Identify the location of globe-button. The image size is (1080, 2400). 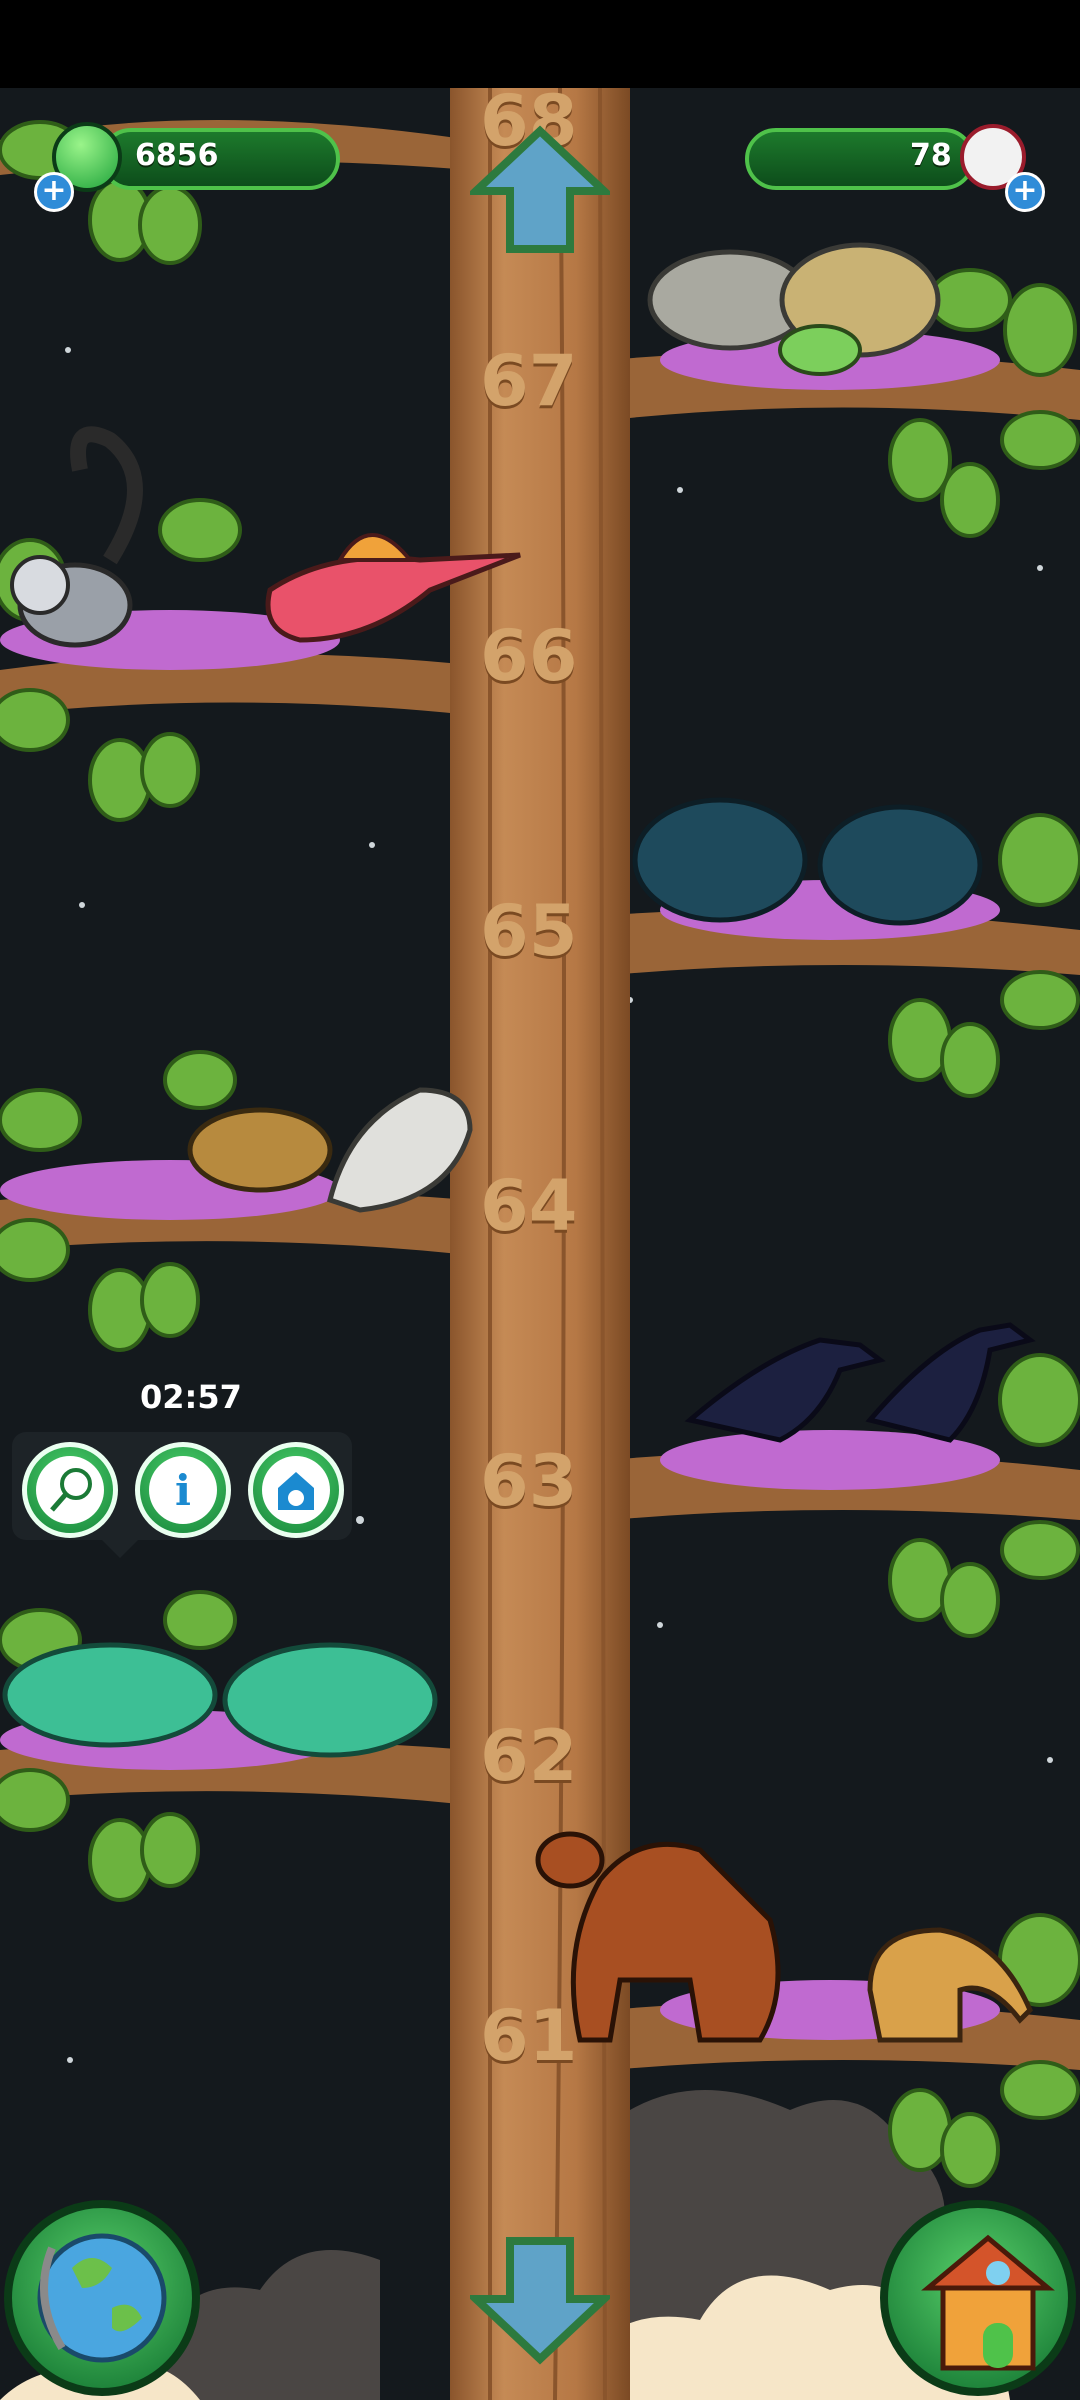
(102, 2298).